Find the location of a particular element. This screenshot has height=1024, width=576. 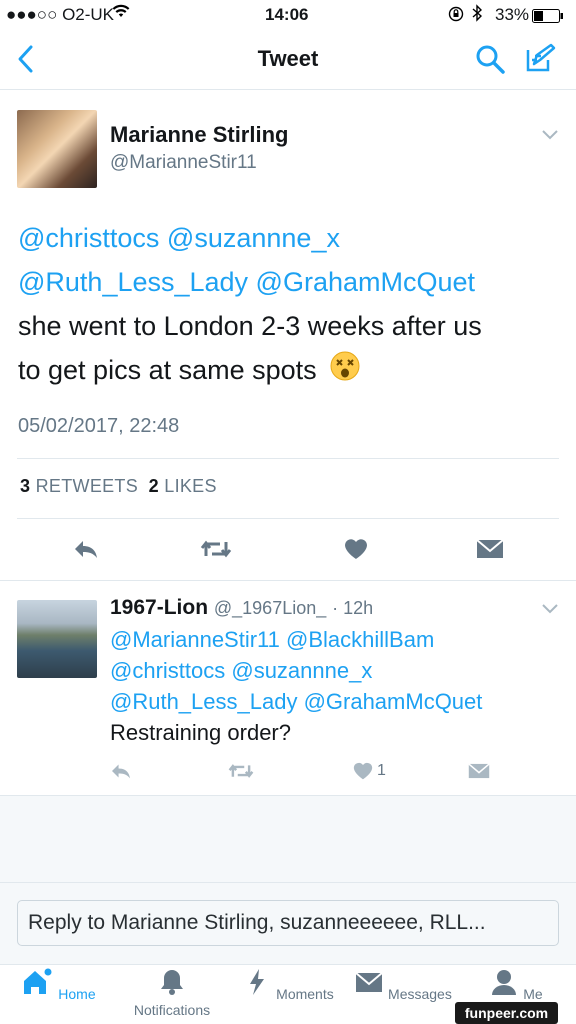

reply-mentions-line: @Ruth_Less_Lady @GrahamMcQuet is located at coordinates (296, 701).